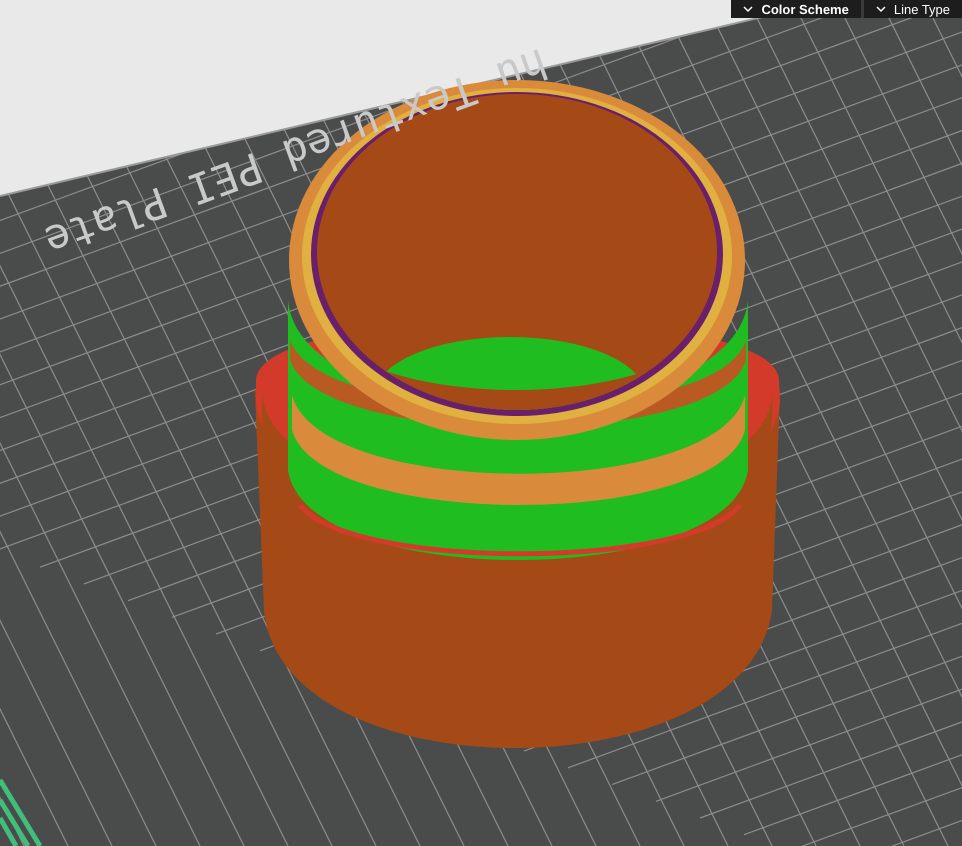 The image size is (962, 846). I want to click on dropdown-button: Color Scheme, so click(796, 9).